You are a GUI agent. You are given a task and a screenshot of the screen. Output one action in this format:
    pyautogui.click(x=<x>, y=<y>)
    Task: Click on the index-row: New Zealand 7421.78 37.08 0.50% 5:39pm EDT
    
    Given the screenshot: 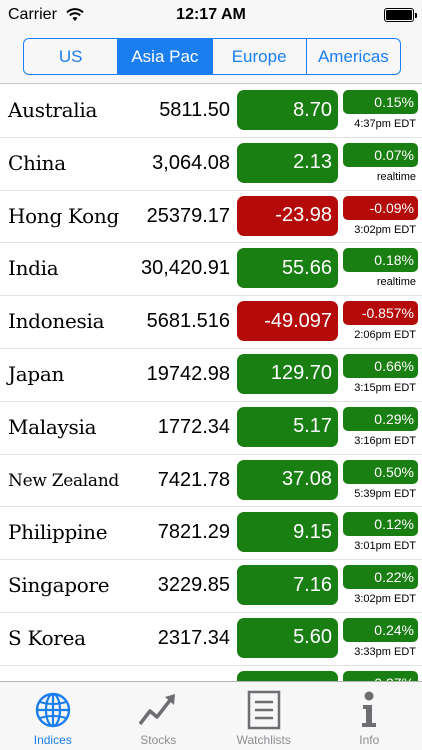 What is the action you would take?
    pyautogui.click(x=211, y=481)
    